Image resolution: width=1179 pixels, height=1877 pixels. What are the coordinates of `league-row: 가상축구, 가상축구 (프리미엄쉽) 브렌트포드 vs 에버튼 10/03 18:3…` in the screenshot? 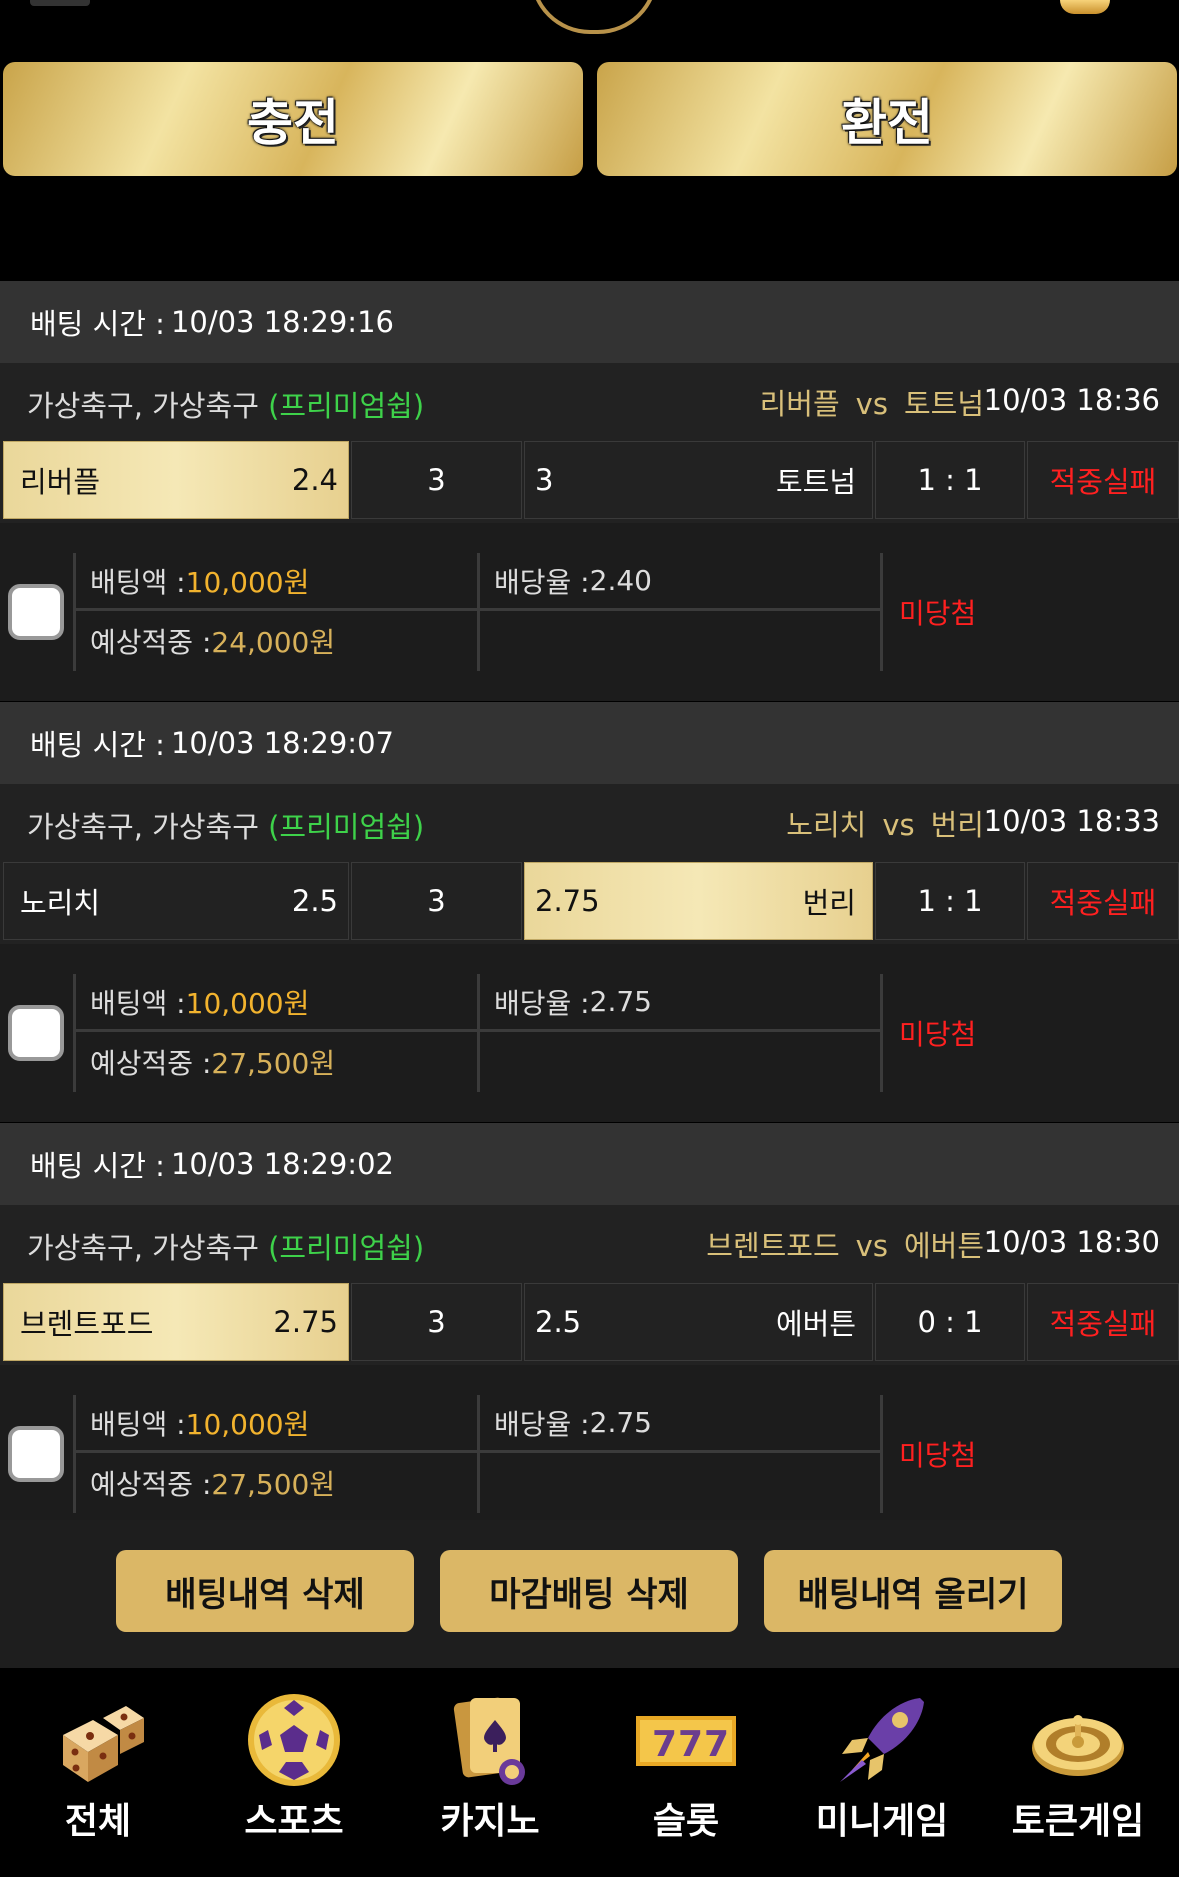 It's located at (589, 1242).